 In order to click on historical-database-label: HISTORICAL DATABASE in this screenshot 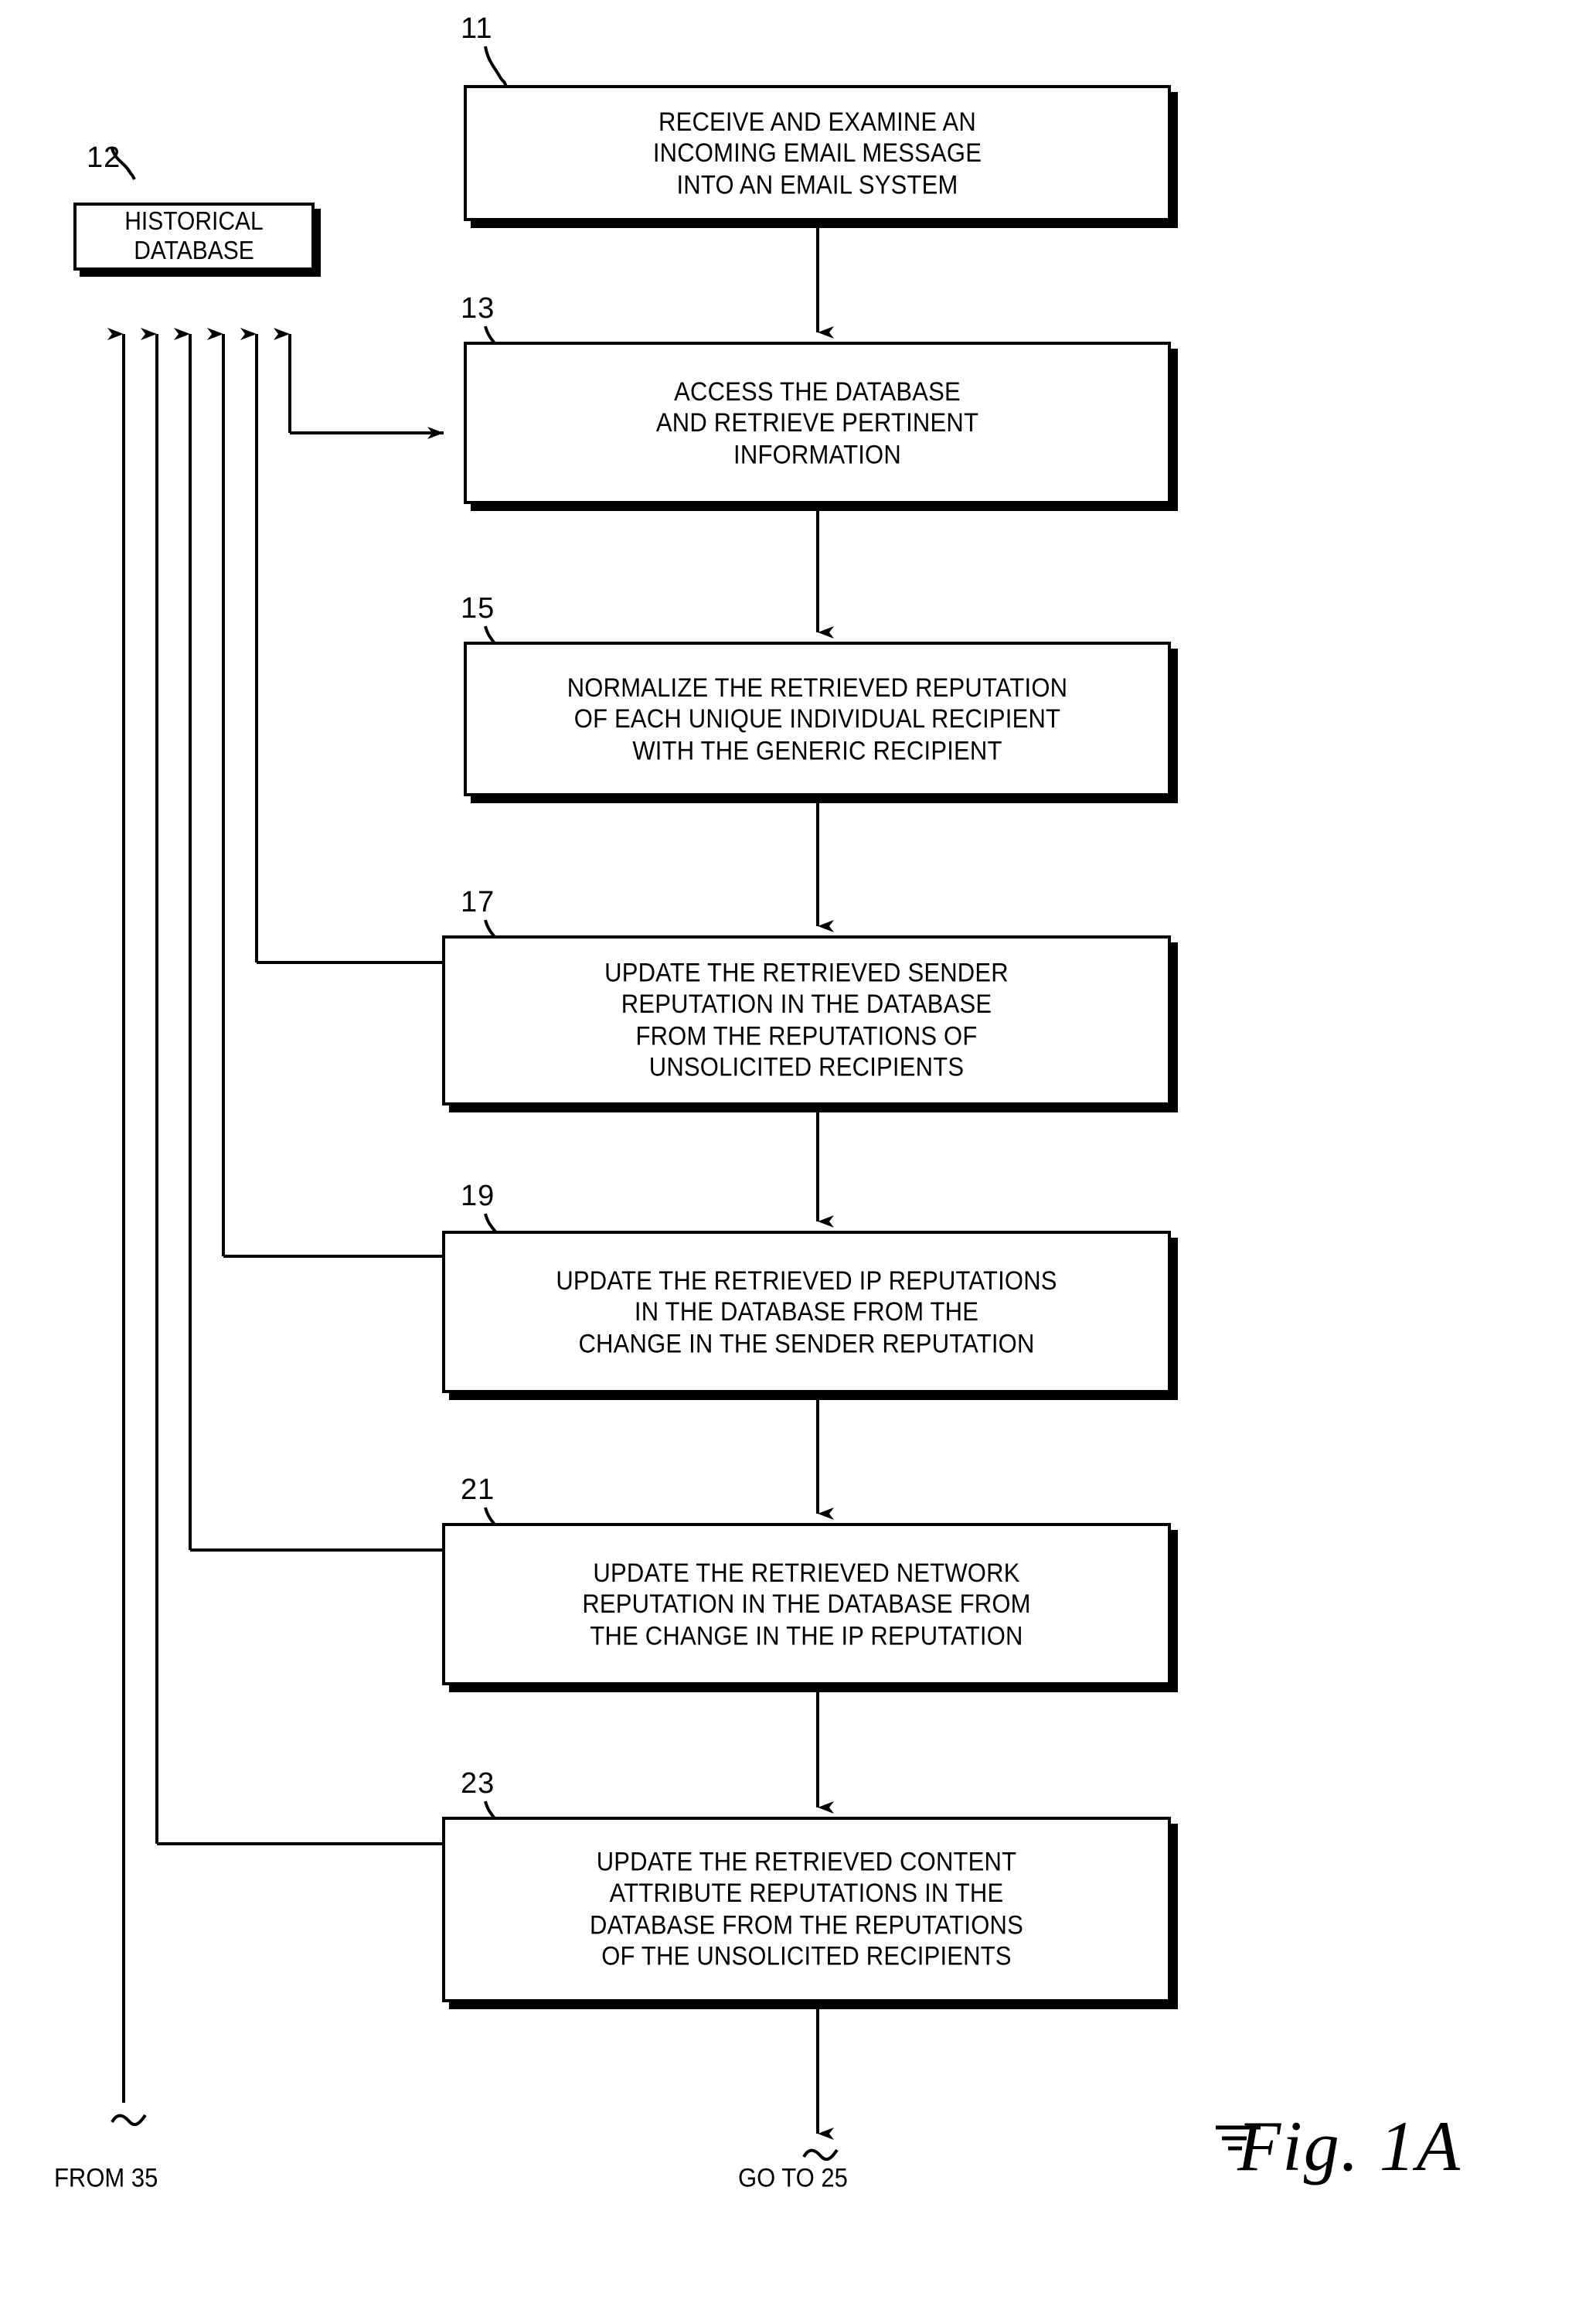, I will do `click(194, 236)`.